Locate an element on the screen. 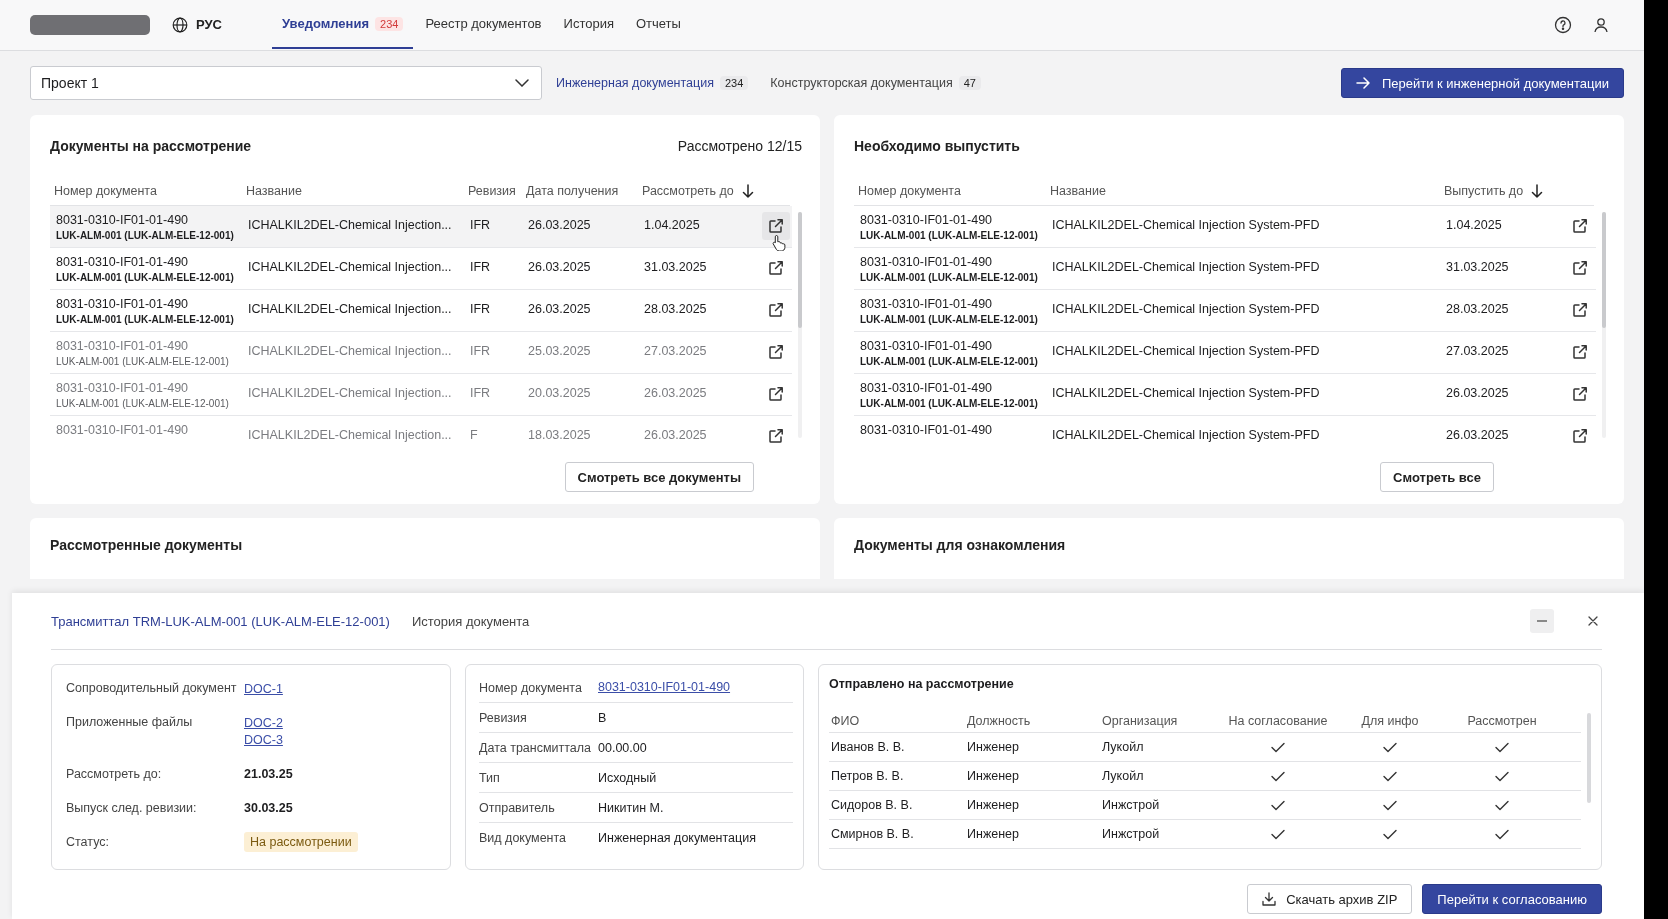  column-header: Рассмотреть до is located at coordinates (698, 191).